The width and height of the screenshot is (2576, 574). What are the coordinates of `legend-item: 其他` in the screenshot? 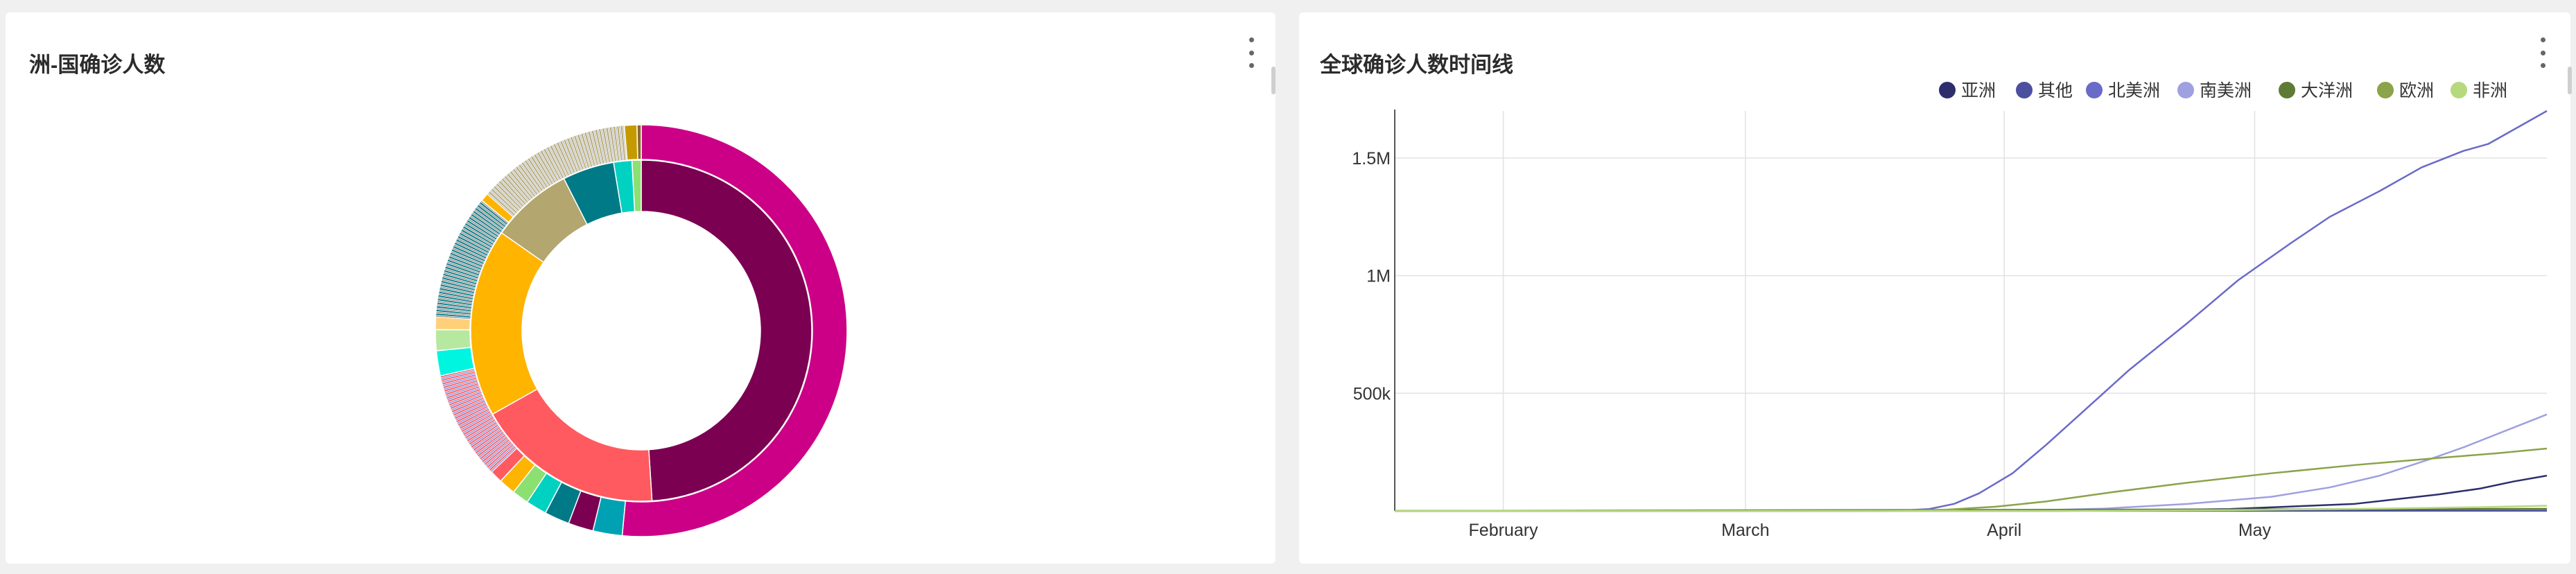 It's located at (2044, 91).